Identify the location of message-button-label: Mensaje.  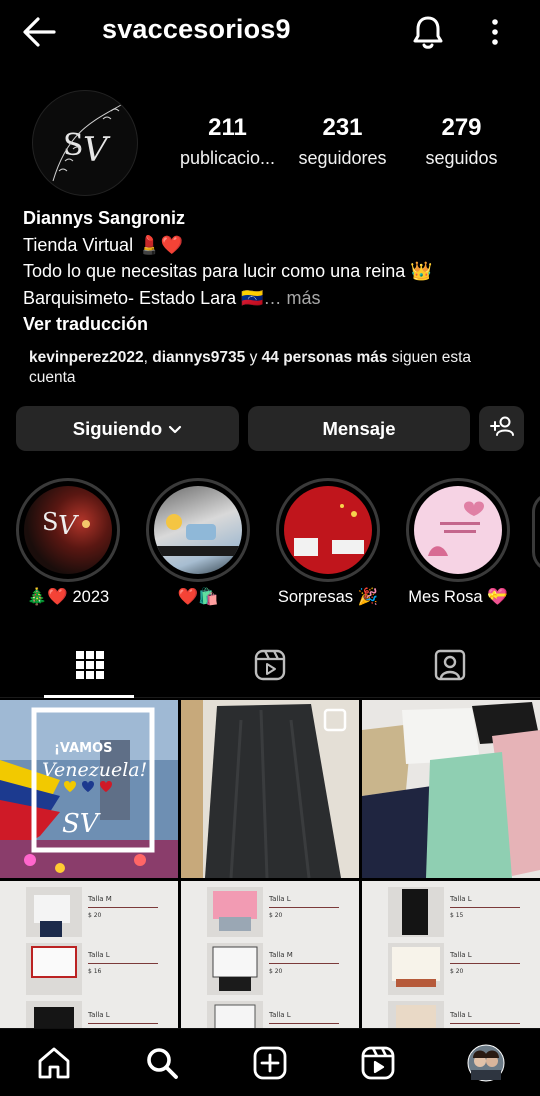
(359, 428).